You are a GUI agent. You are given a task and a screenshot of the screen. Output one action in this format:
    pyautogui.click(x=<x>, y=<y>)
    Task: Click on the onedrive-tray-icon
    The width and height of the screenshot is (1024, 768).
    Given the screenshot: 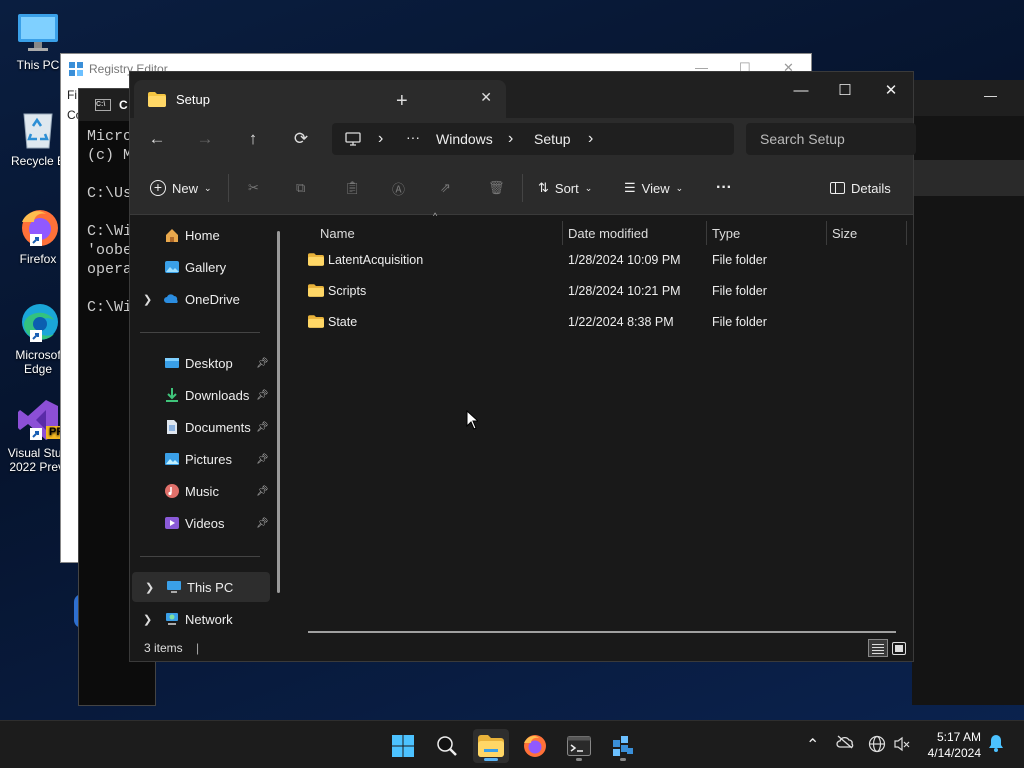 What is the action you would take?
    pyautogui.click(x=845, y=743)
    